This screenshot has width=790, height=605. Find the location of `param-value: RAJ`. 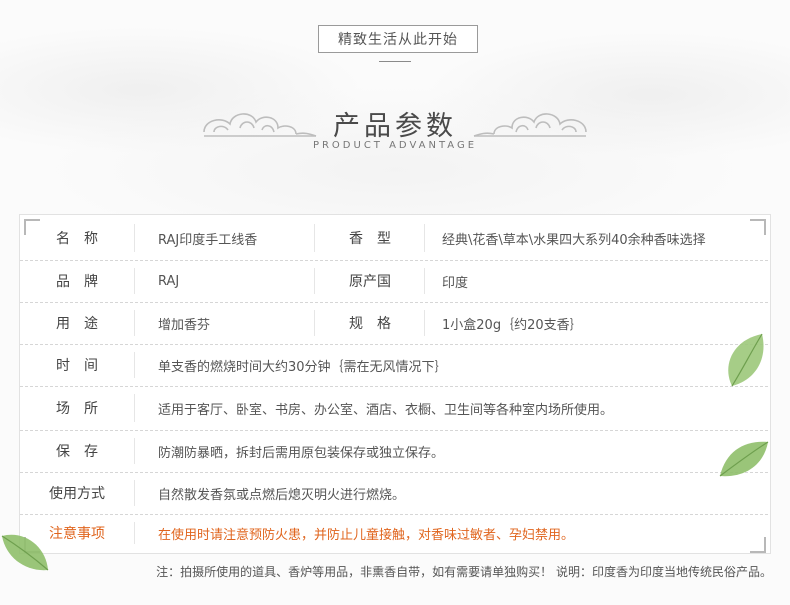

param-value: RAJ is located at coordinates (169, 281).